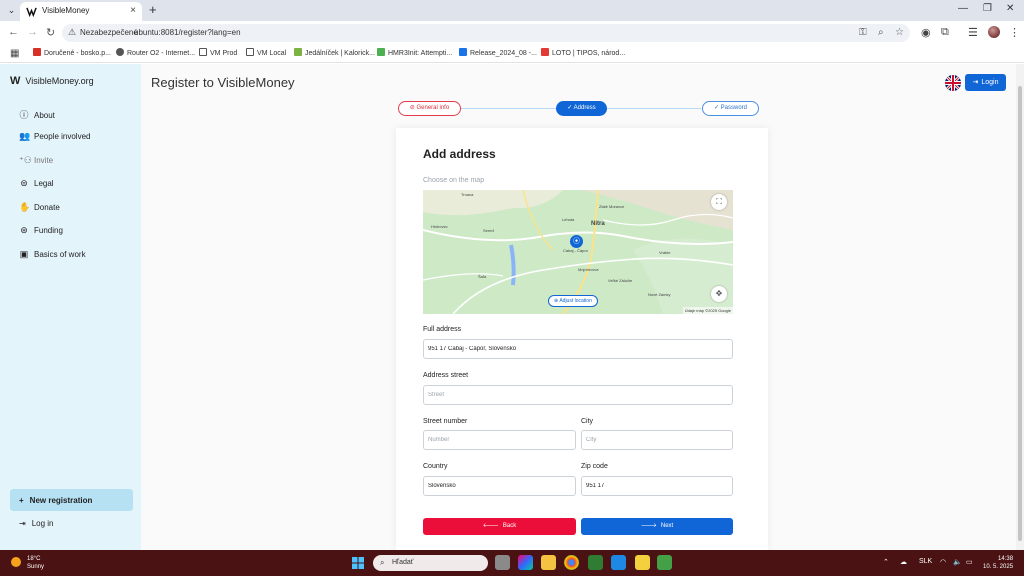 The width and height of the screenshot is (1024, 576). What do you see at coordinates (985, 82) in the screenshot?
I see `login-button: ⇥ Login` at bounding box center [985, 82].